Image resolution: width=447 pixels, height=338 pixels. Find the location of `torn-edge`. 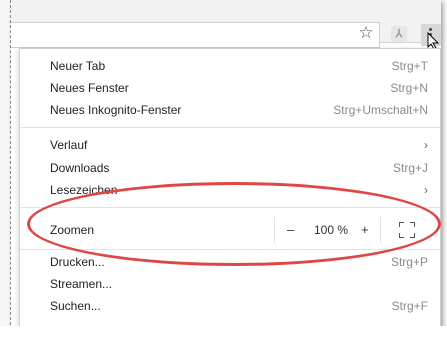

torn-edge is located at coordinates (223, 332).